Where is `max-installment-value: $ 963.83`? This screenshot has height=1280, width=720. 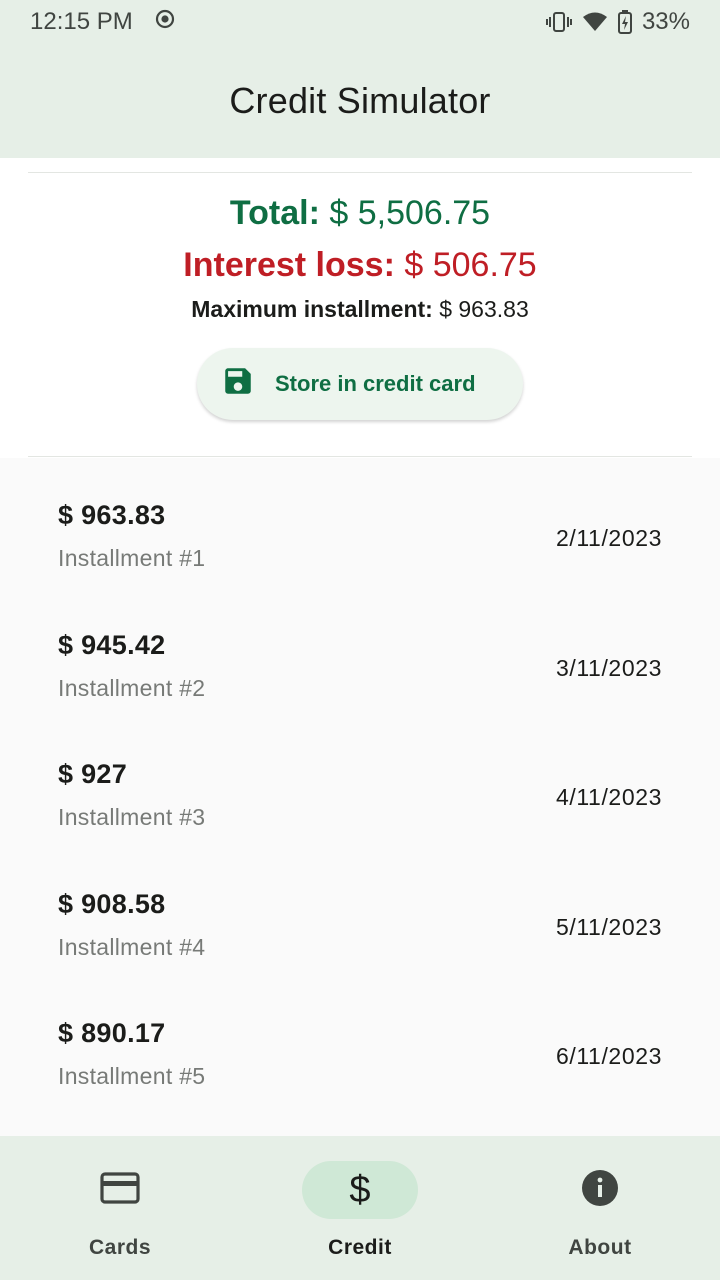
max-installment-value: $ 963.83 is located at coordinates (484, 309).